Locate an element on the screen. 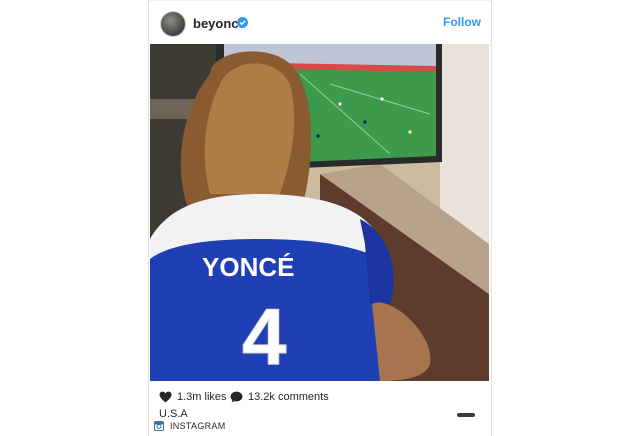 The height and width of the screenshot is (436, 640). avatar is located at coordinates (173, 24).